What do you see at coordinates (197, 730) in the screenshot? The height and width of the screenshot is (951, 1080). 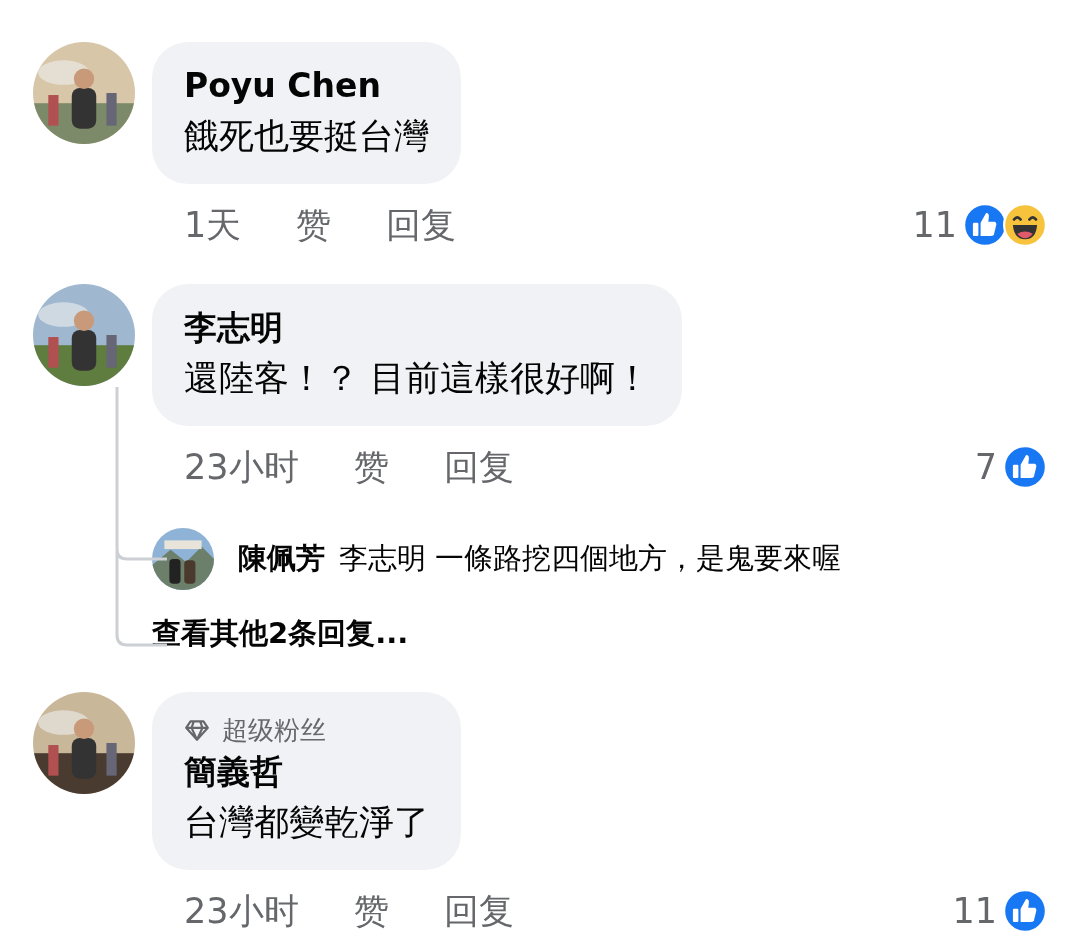 I see `diamond-icon` at bounding box center [197, 730].